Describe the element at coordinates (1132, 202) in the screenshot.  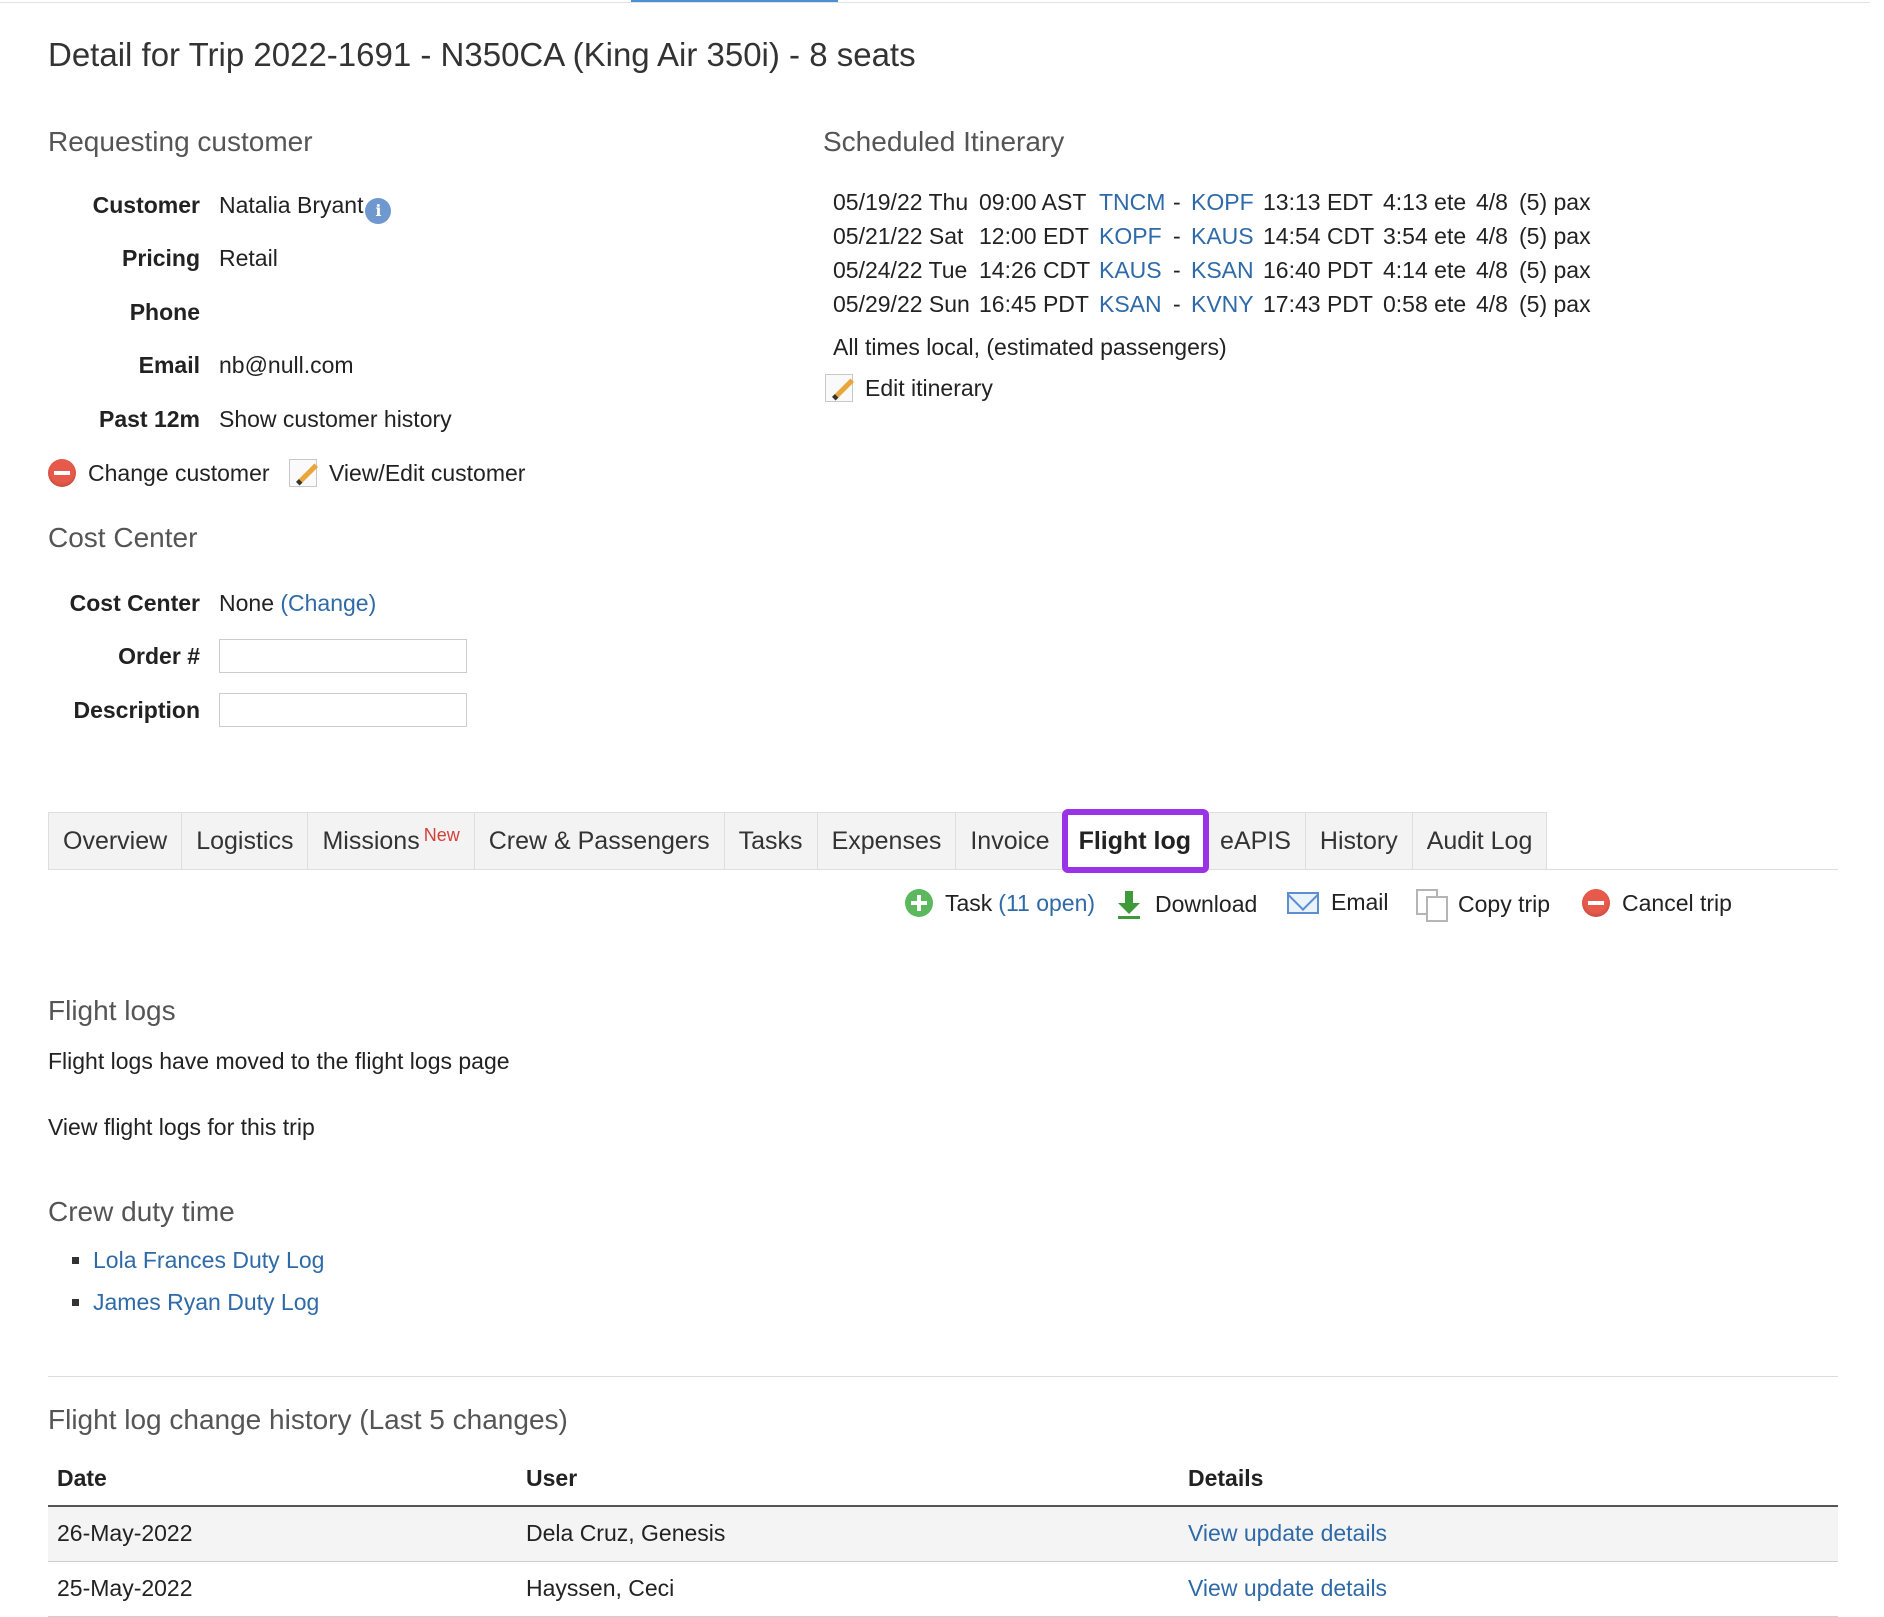
I see `airport-link: TNCM` at that location.